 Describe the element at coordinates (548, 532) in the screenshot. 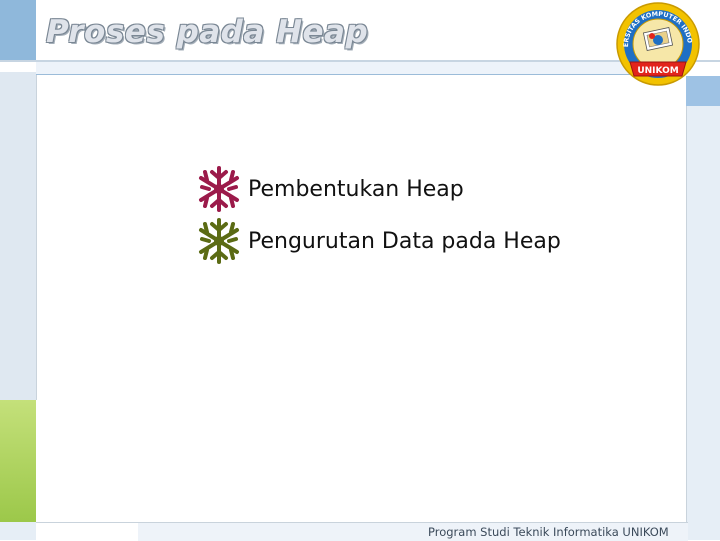

I see `footer-text: Program Studi Teknik Informatika UNIKOM` at that location.